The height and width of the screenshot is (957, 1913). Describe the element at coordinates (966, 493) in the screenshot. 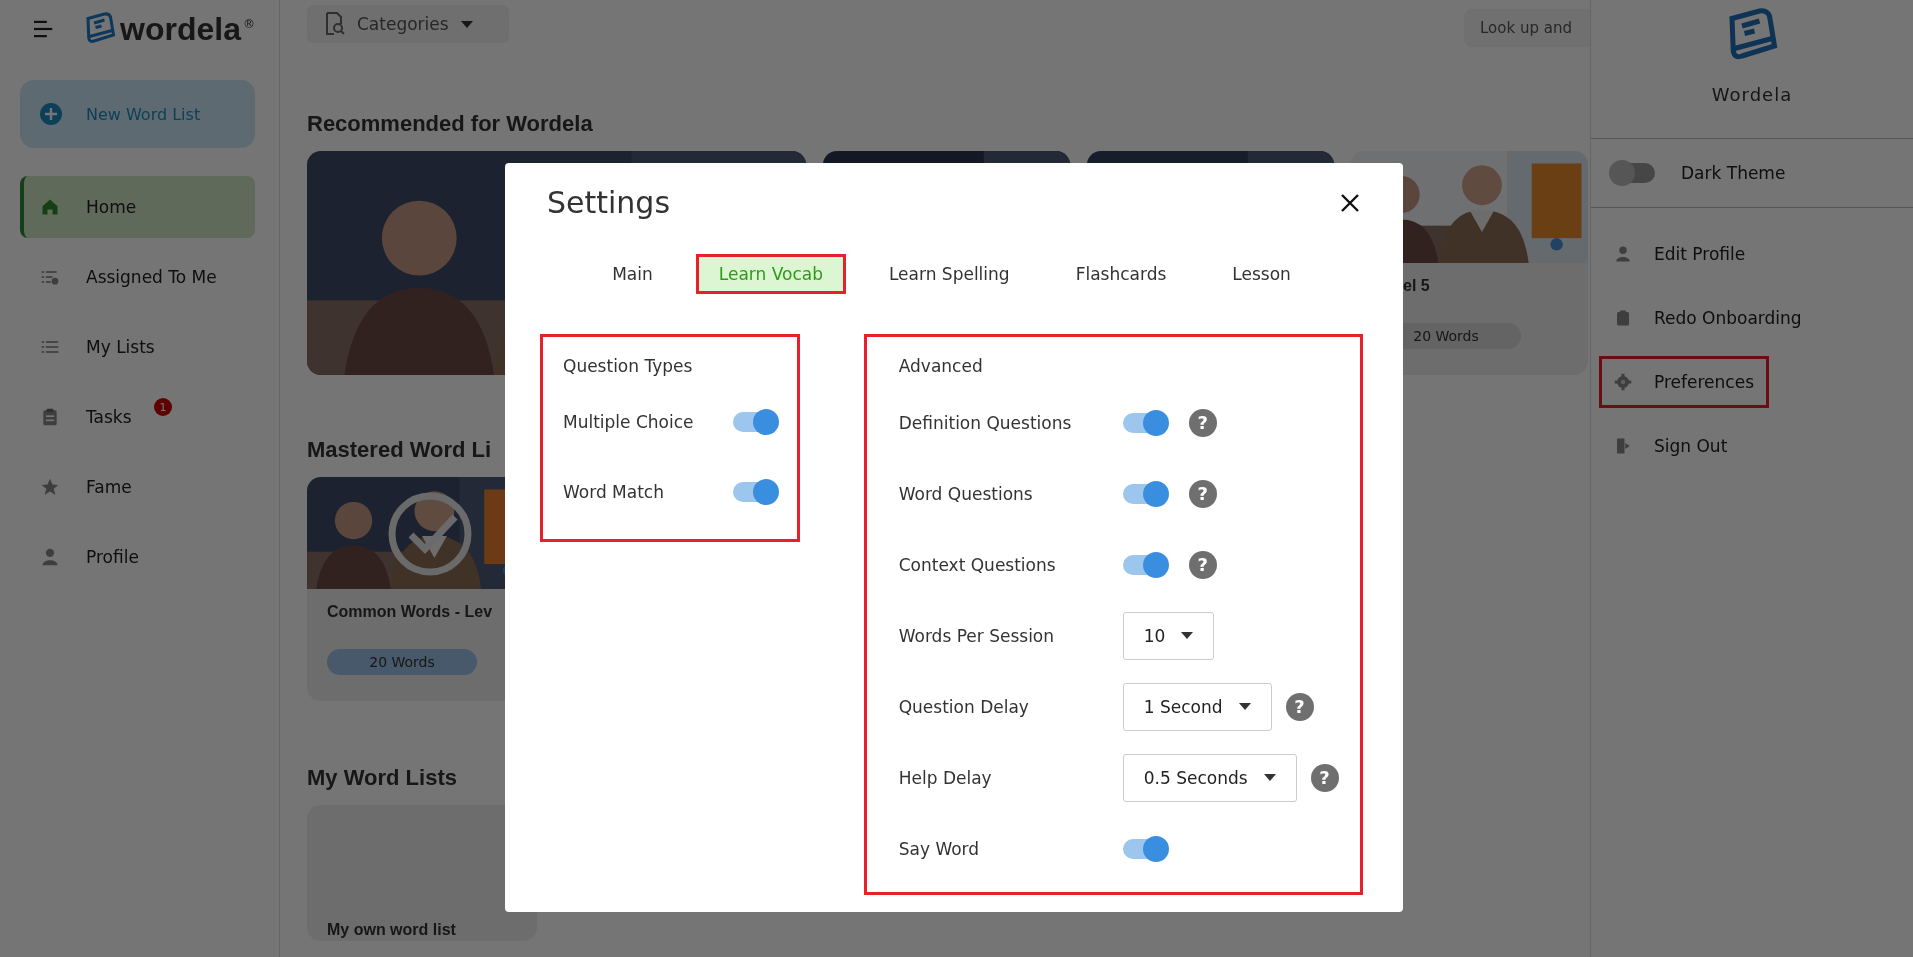

I see `setting-label: Word Questions` at that location.